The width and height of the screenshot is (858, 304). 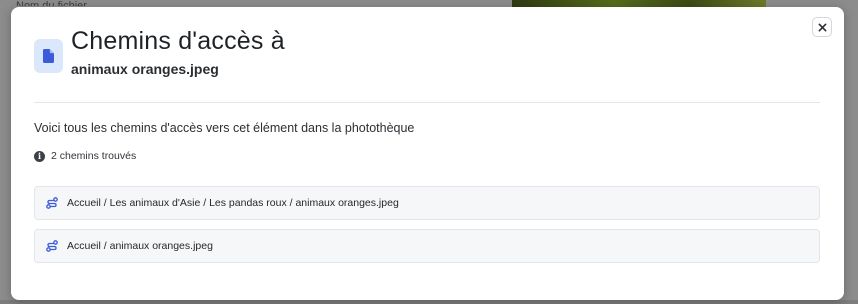 I want to click on close-button, so click(x=822, y=27).